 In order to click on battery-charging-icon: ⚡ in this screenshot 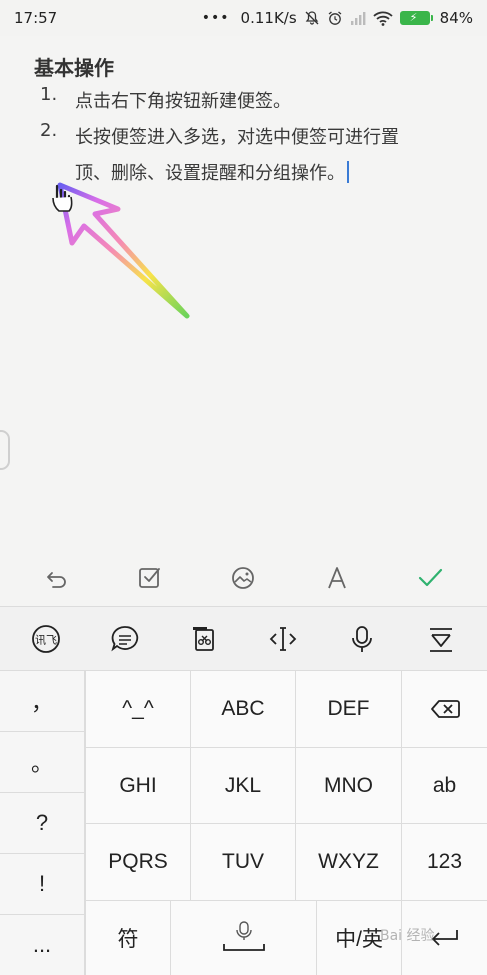, I will do `click(416, 18)`.